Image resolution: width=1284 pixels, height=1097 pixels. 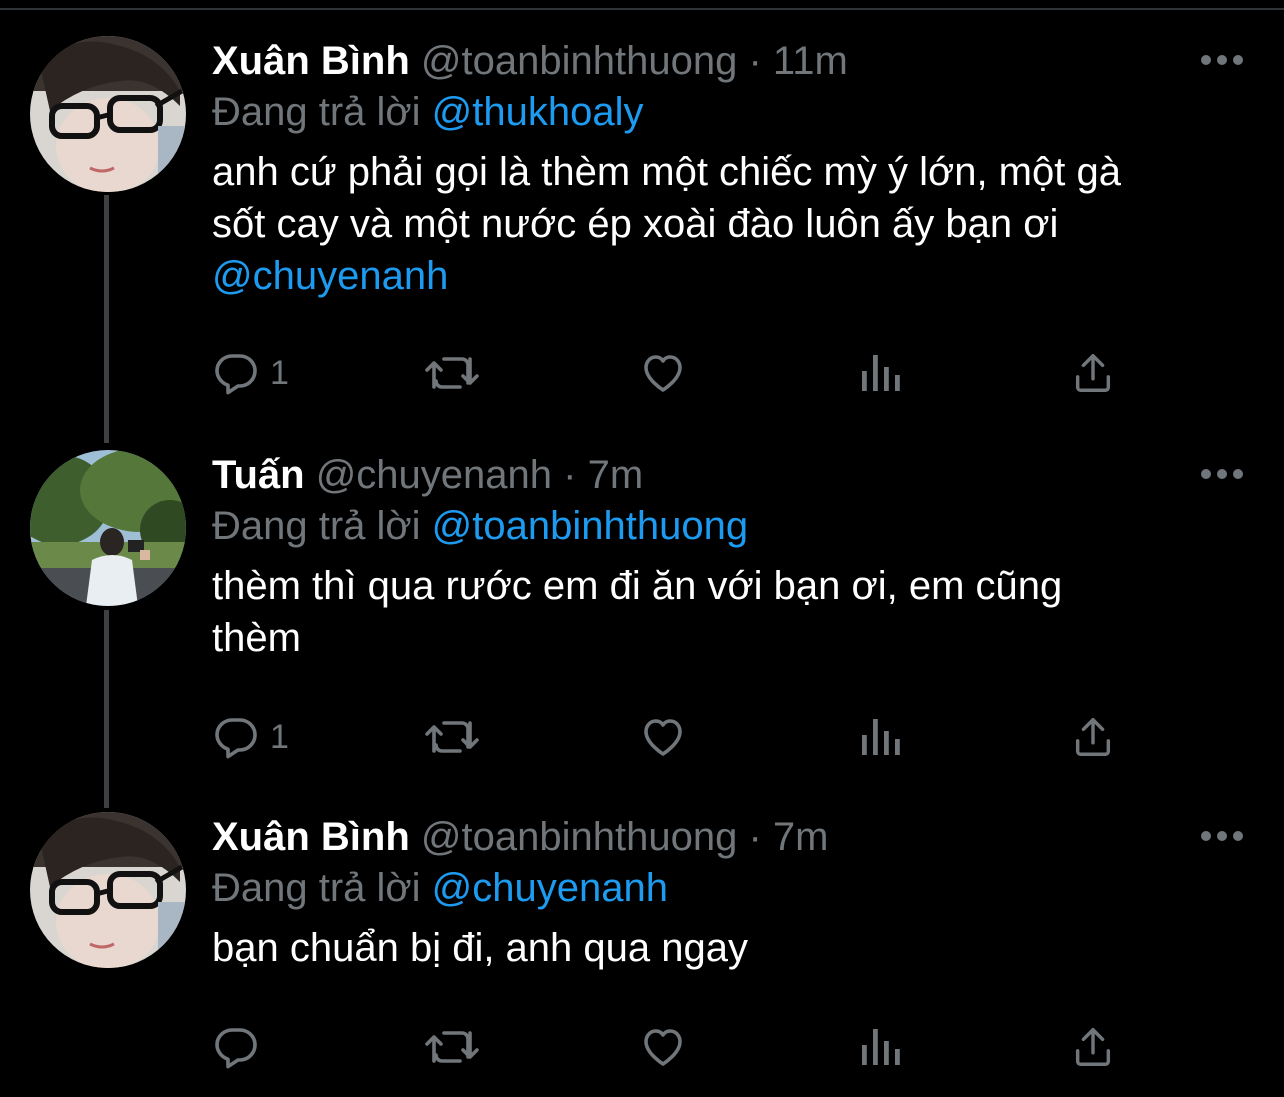 I want to click on tweet-text-mention: @chuyenanh, so click(x=727, y=276).